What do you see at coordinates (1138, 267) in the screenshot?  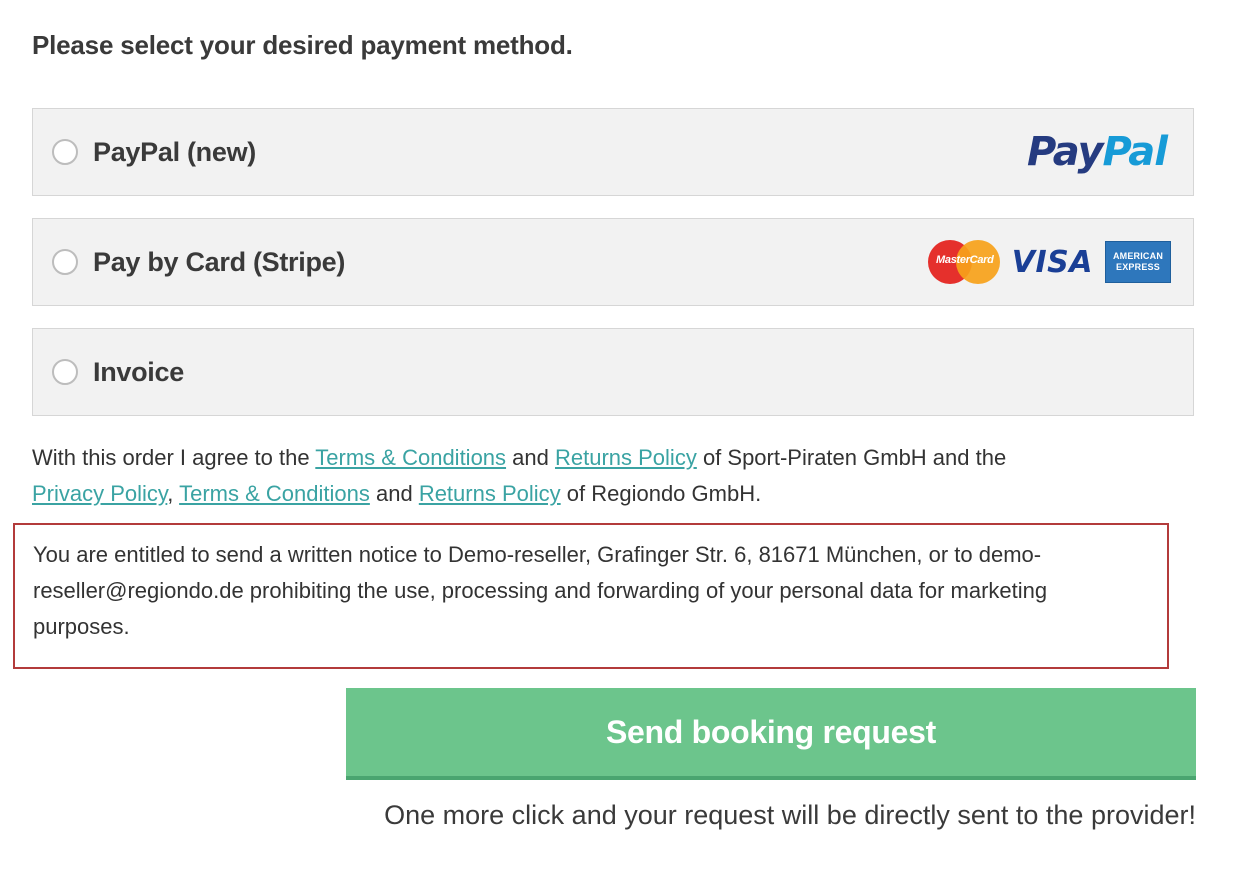 I see `amex-logo-text-2: EXPRESS` at bounding box center [1138, 267].